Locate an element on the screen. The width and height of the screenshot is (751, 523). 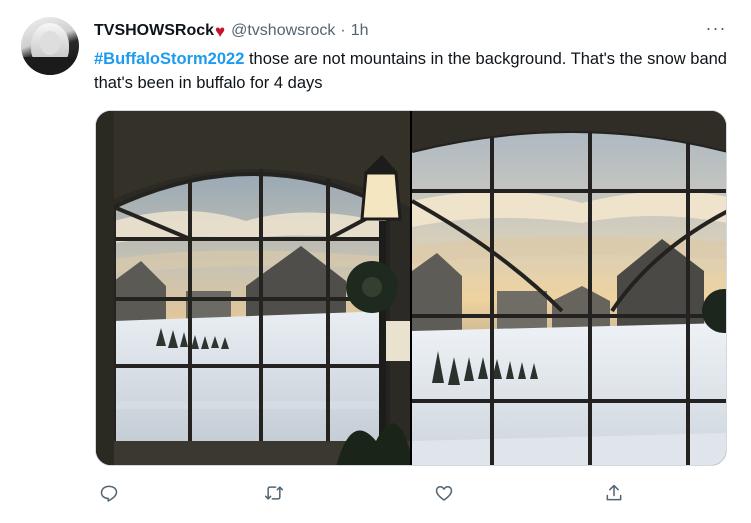
reply-button is located at coordinates (109, 493).